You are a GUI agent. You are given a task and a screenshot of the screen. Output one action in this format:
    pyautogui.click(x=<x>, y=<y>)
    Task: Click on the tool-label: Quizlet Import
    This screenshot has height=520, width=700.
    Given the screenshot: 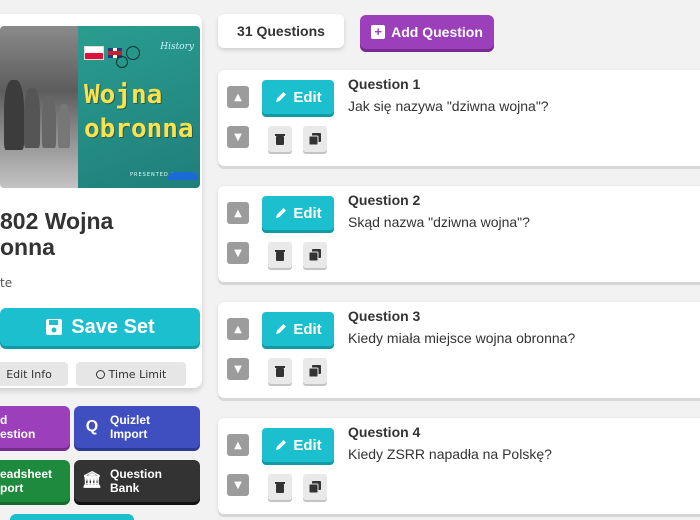 What is the action you would take?
    pyautogui.click(x=130, y=427)
    